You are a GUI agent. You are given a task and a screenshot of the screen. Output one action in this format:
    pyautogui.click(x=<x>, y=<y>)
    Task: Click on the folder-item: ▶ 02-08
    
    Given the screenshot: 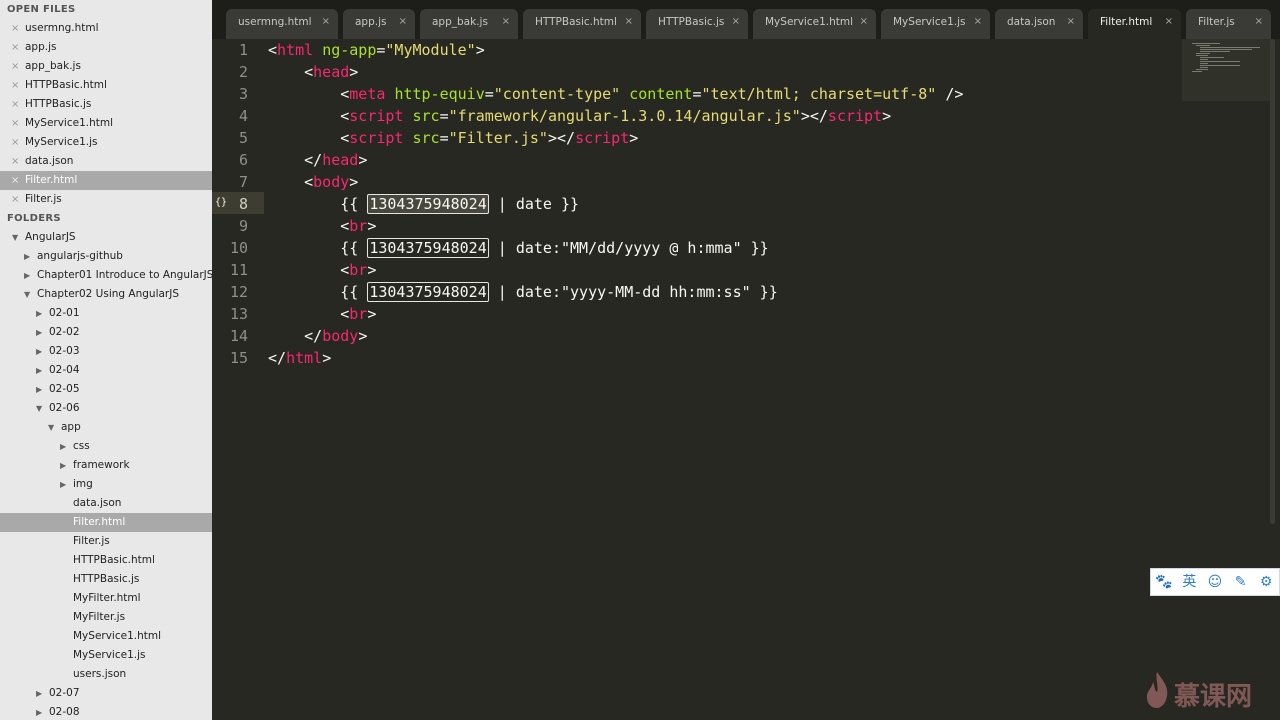 What is the action you would take?
    pyautogui.click(x=106, y=711)
    